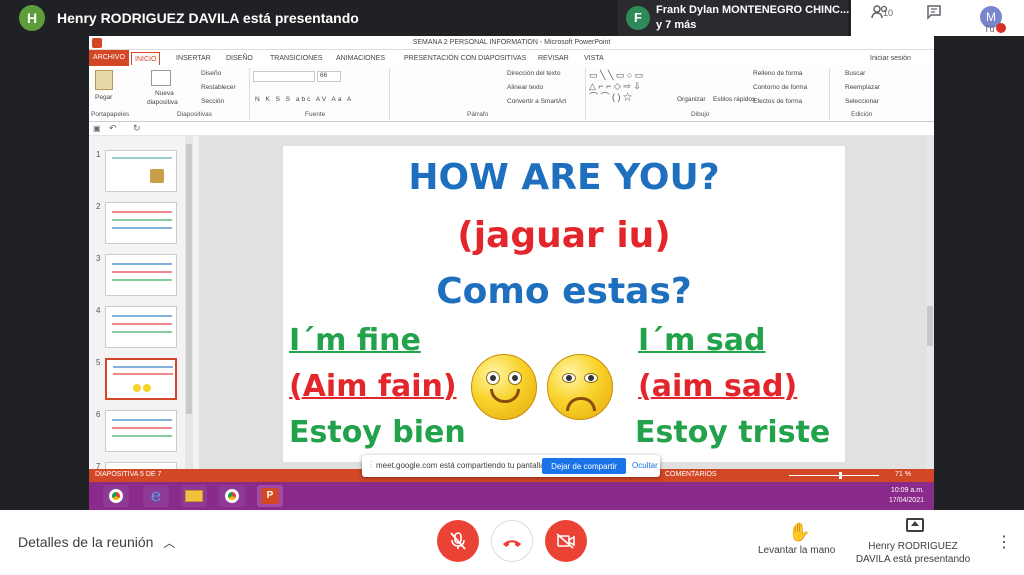 The image size is (1024, 575). What do you see at coordinates (584, 466) in the screenshot?
I see `stop-sharing-button: Dejar de compartir` at bounding box center [584, 466].